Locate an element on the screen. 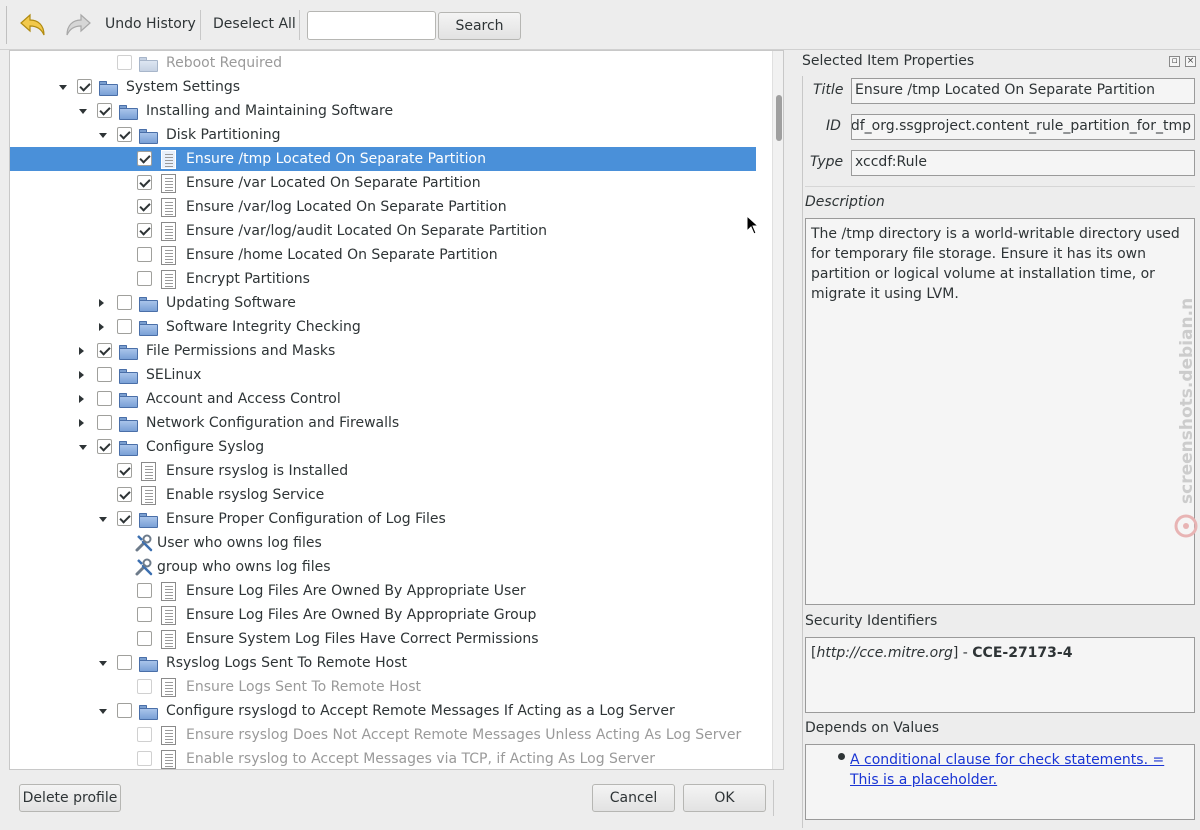 The image size is (1200, 830). tree-row: Network Configuration and Firewalls is located at coordinates (383, 423).